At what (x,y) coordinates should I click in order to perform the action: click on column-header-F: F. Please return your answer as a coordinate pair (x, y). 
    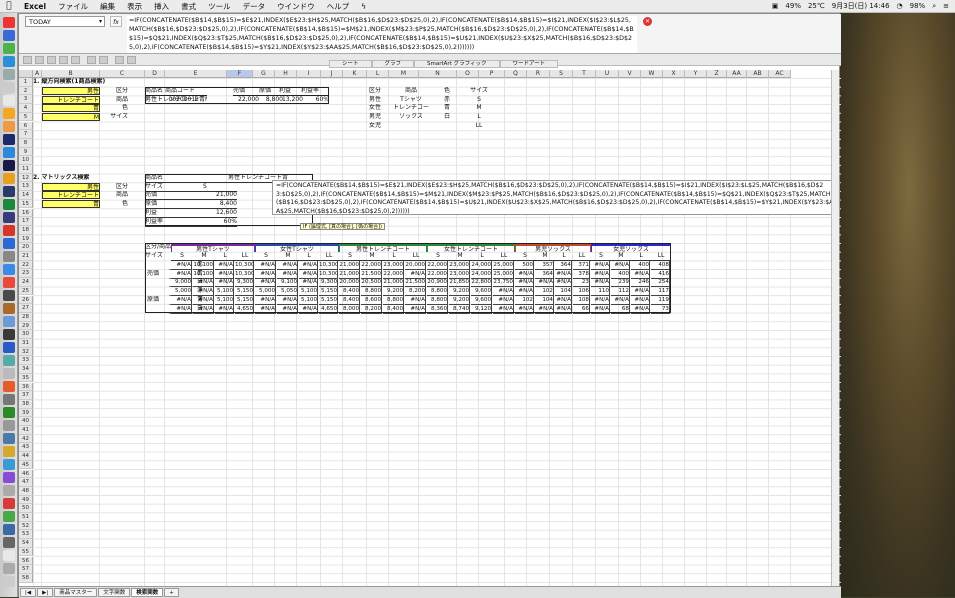
    Looking at the image, I should click on (240, 74).